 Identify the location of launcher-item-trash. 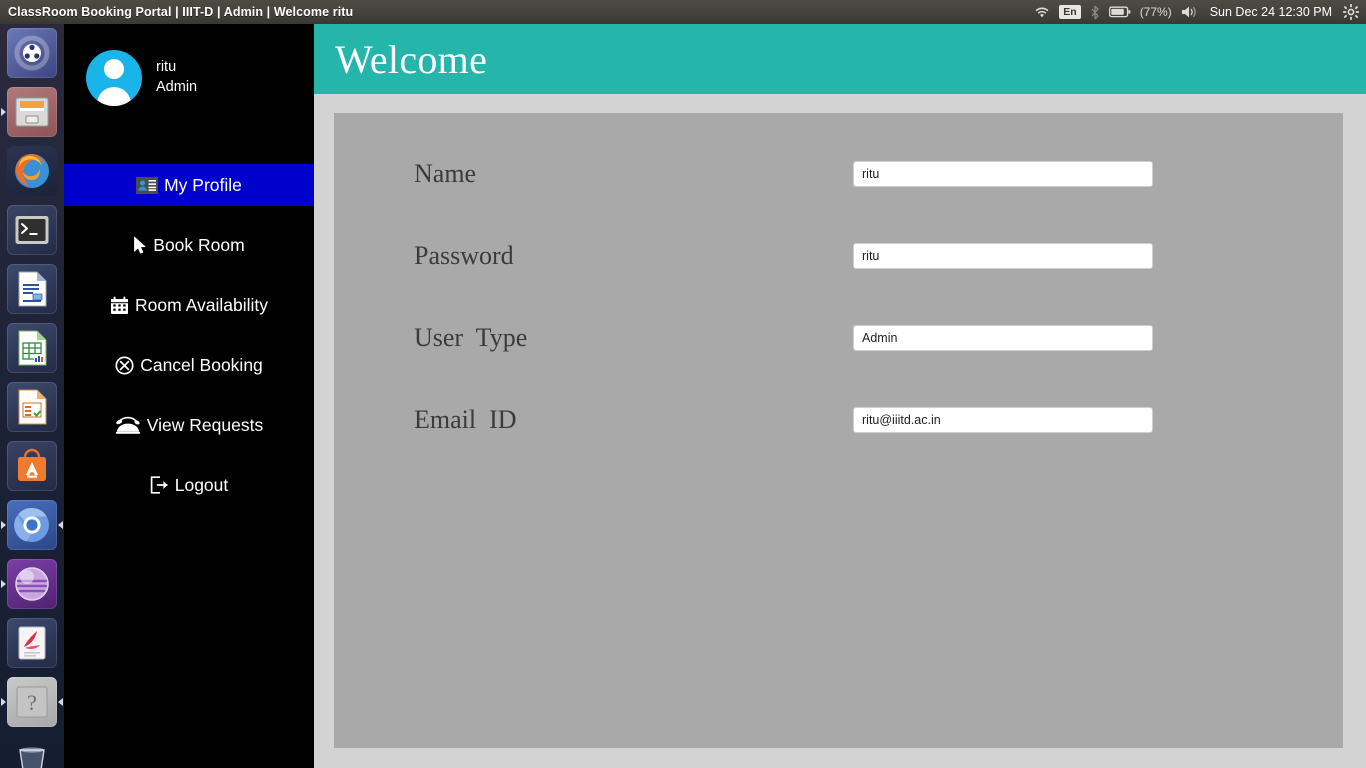
(32, 752).